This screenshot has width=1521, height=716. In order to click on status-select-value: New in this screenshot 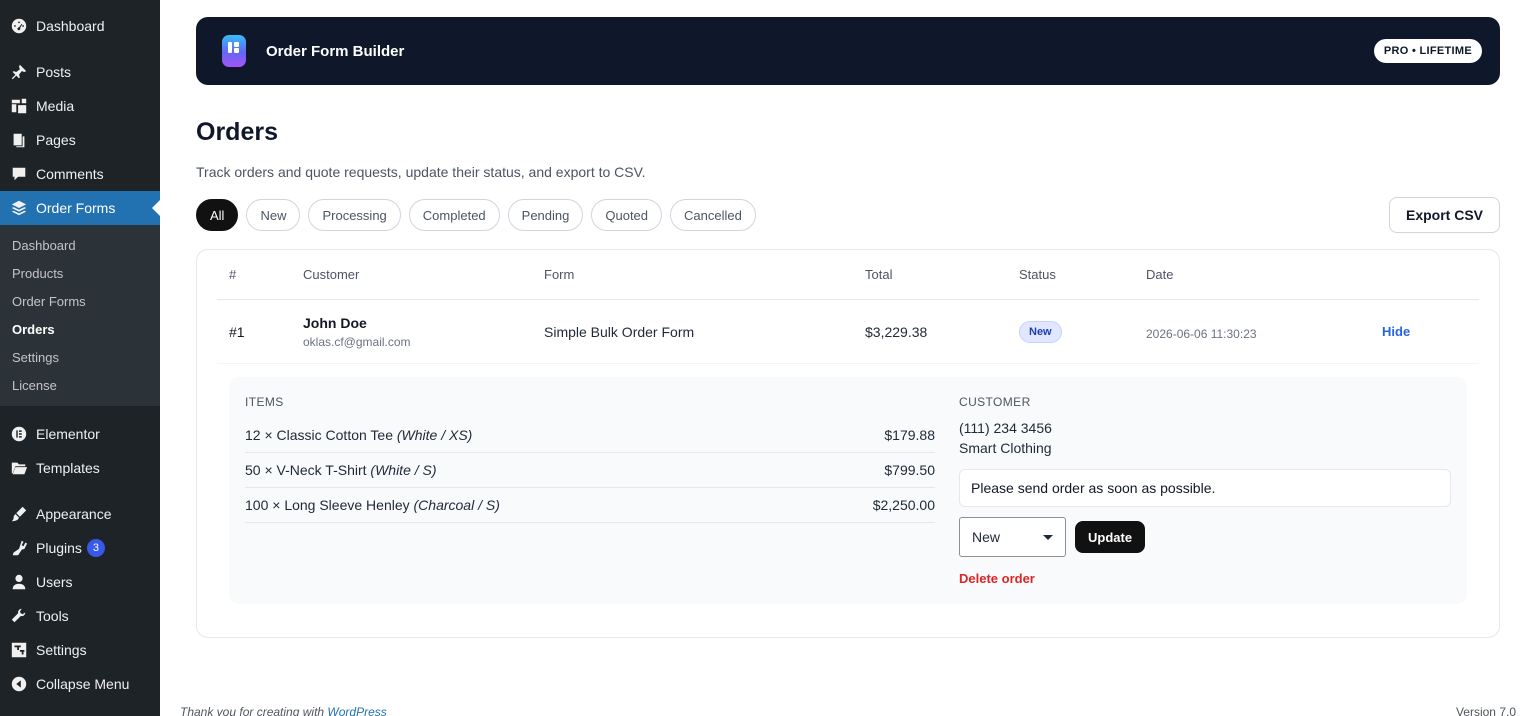, I will do `click(986, 537)`.